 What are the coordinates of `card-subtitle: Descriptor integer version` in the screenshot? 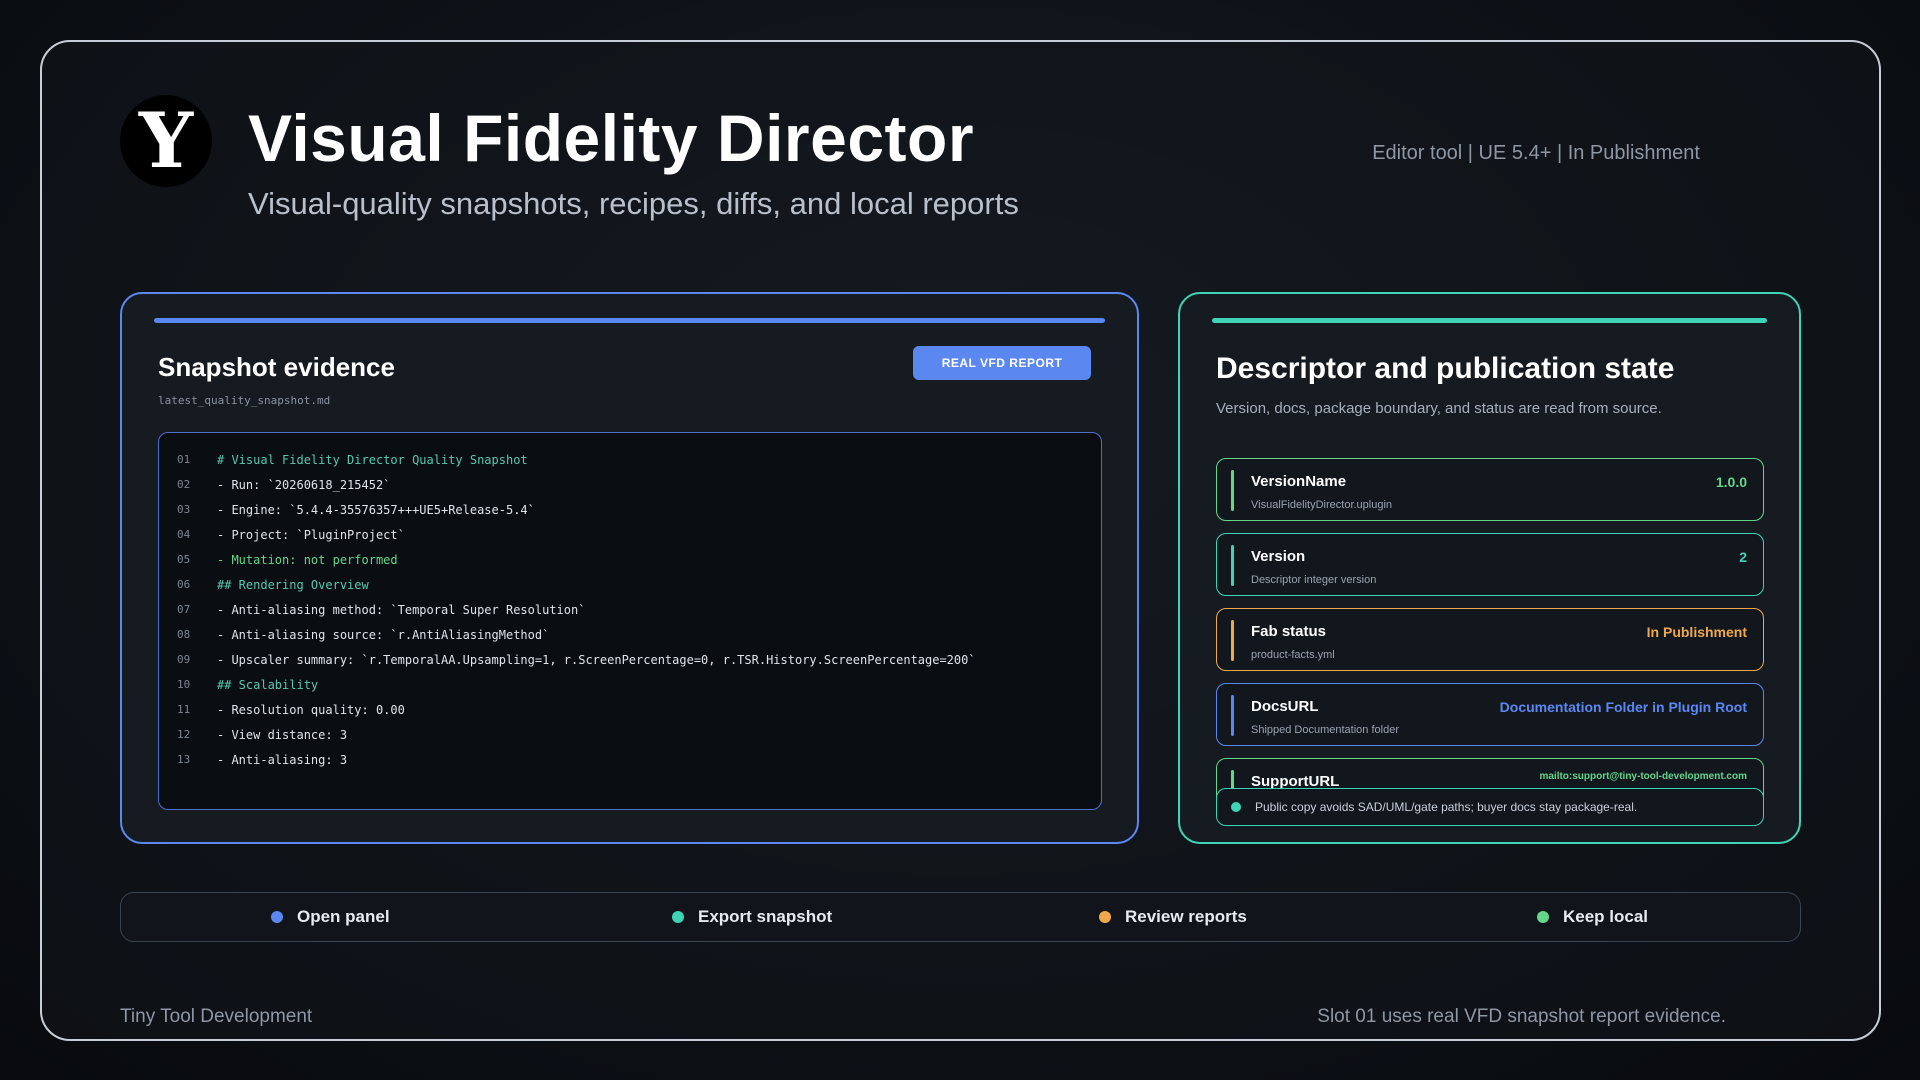 It's located at (1314, 580).